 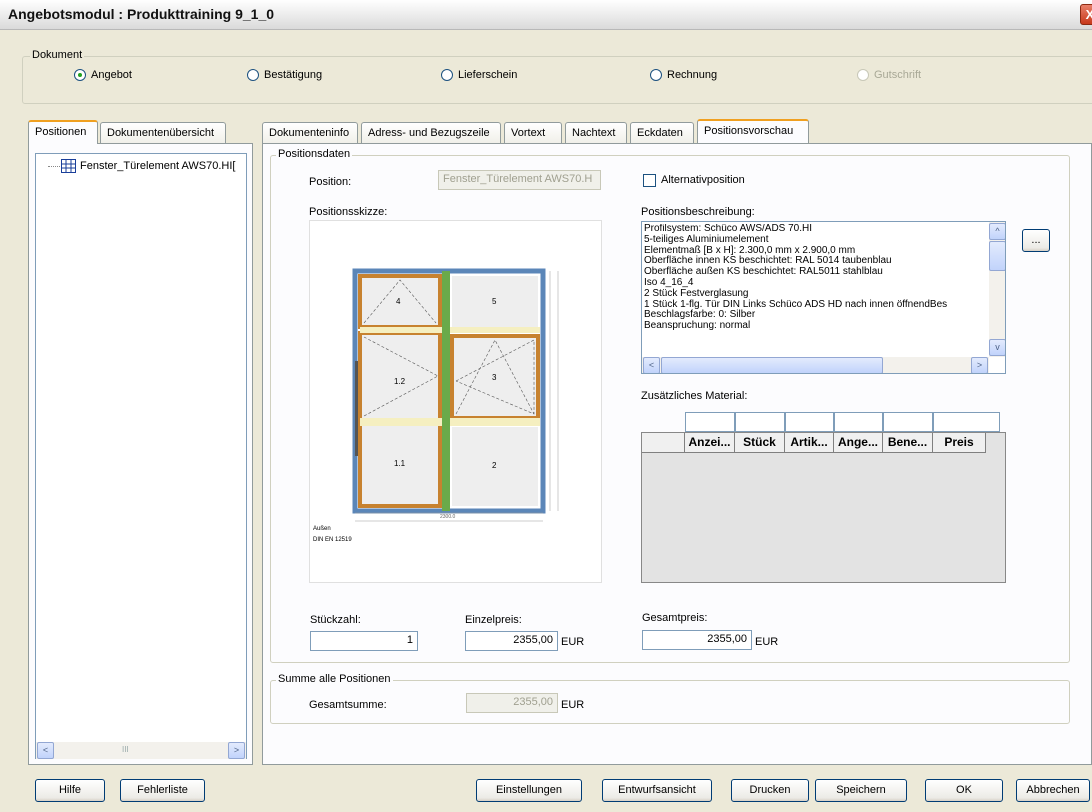 What do you see at coordinates (692, 75) in the screenshot?
I see `radio-label-rechnung: Rechnung` at bounding box center [692, 75].